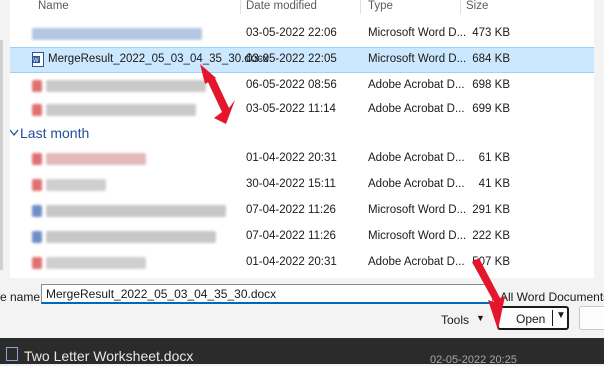 The image size is (604, 366). I want to click on recent-document-date: 02-05-2022 20:25, so click(473, 360).